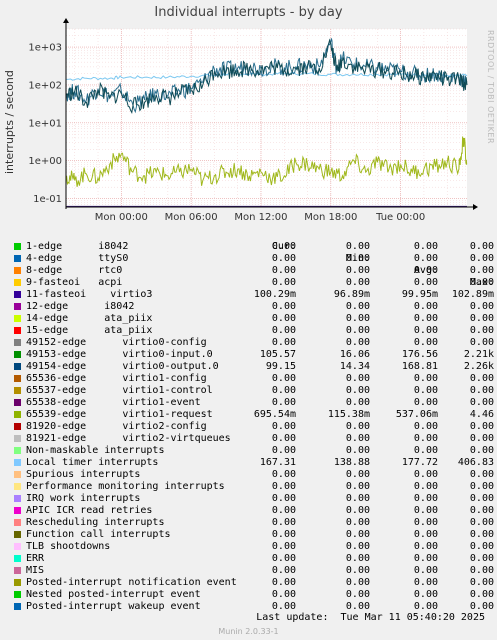 This screenshot has width=497, height=640. Describe the element at coordinates (68, 546) in the screenshot. I see `legend-label: TLB shootdowns` at that location.